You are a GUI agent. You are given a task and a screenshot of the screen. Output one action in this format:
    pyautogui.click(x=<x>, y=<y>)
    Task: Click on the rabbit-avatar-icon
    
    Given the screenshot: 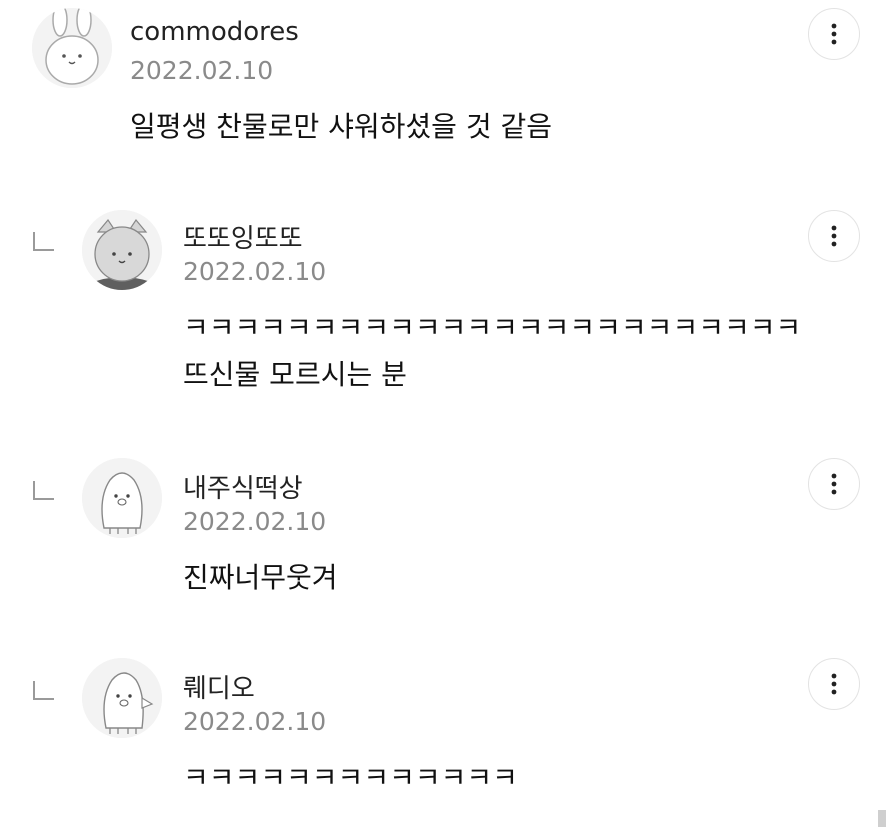 What is the action you would take?
    pyautogui.click(x=72, y=48)
    